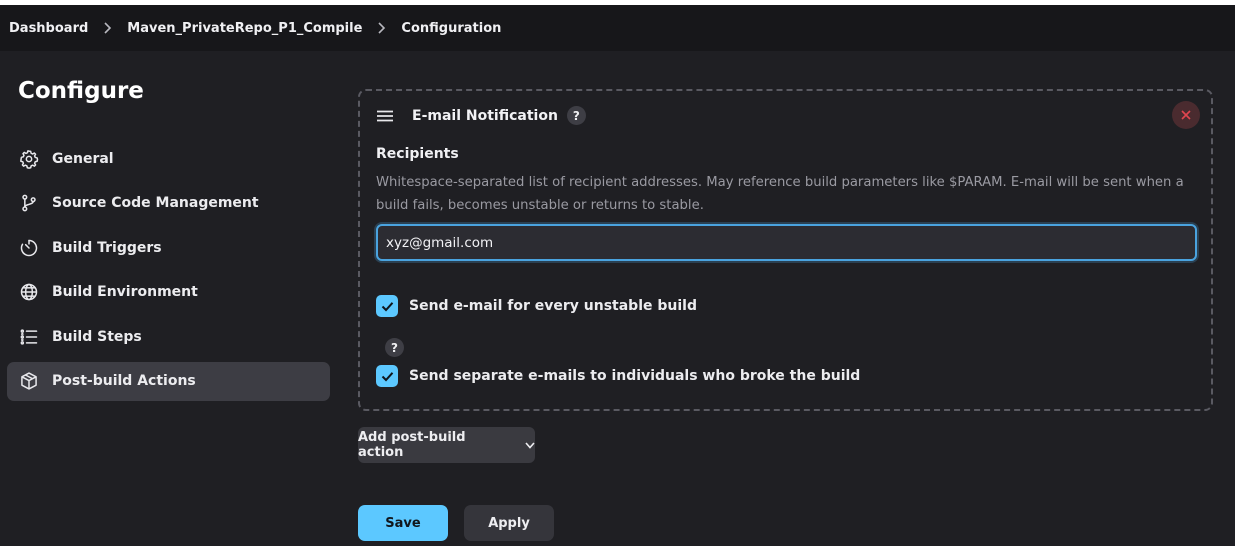  Describe the element at coordinates (124, 381) in the screenshot. I see `sidebar-item-label: Post-build Actions` at that location.